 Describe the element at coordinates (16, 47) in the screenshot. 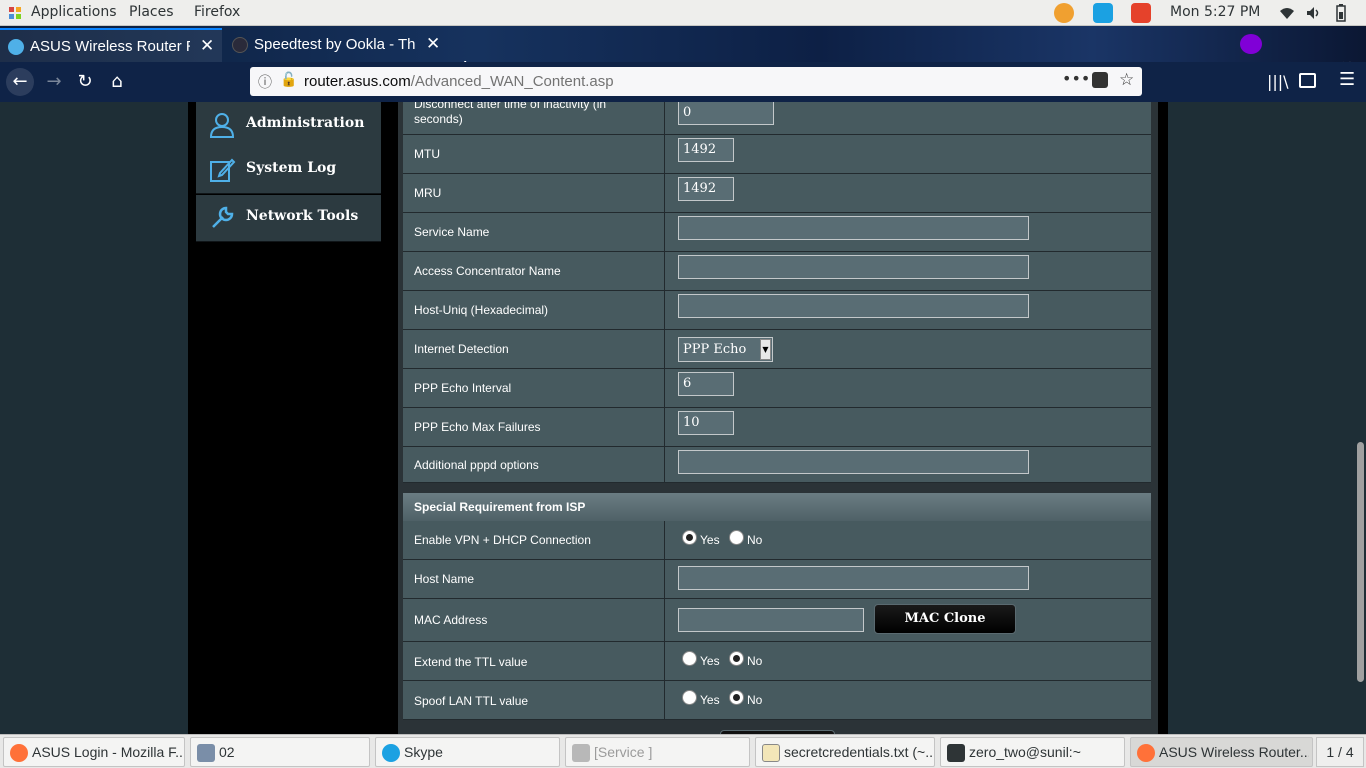

I see `asus-favicon-icon` at that location.